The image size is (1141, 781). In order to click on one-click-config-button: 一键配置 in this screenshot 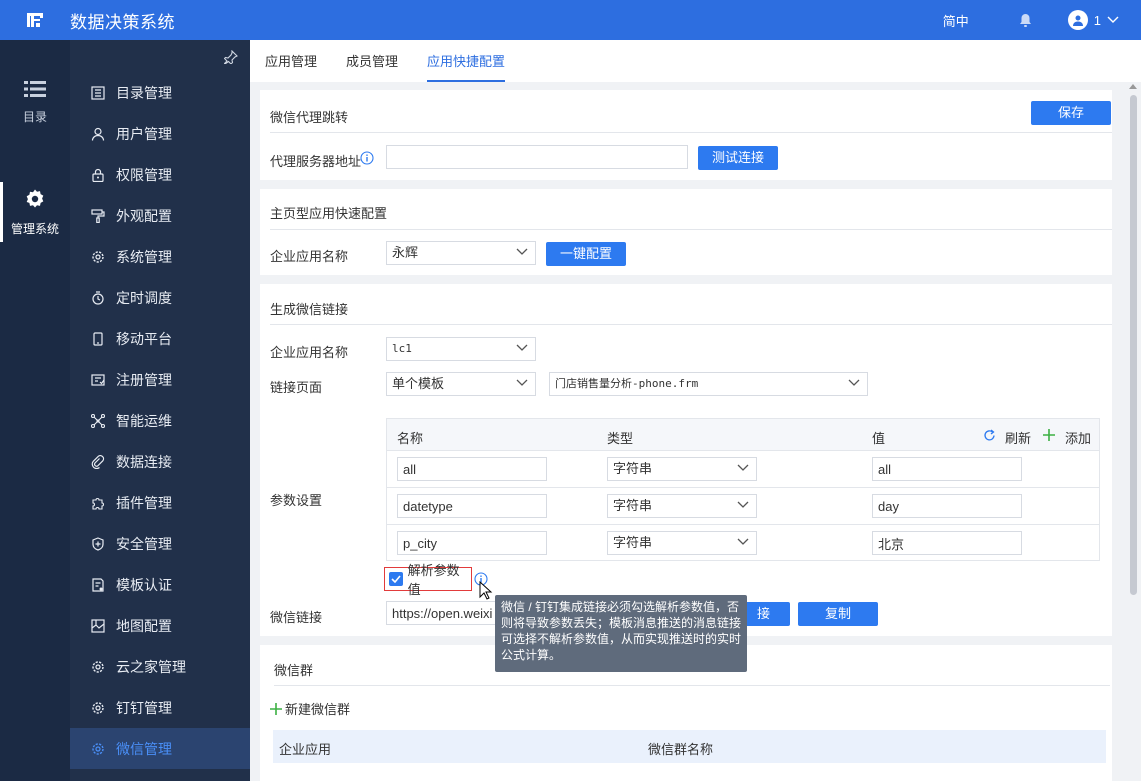, I will do `click(586, 254)`.